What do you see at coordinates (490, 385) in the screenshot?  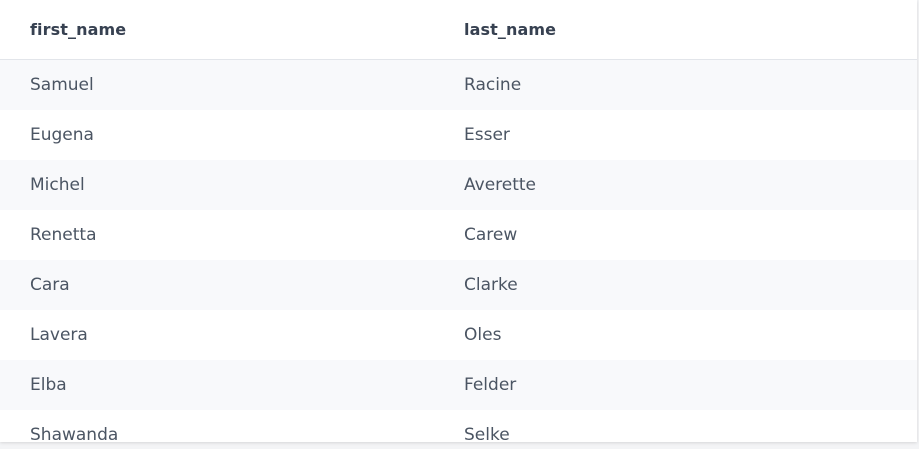 I see `cell-last-name: Felder` at bounding box center [490, 385].